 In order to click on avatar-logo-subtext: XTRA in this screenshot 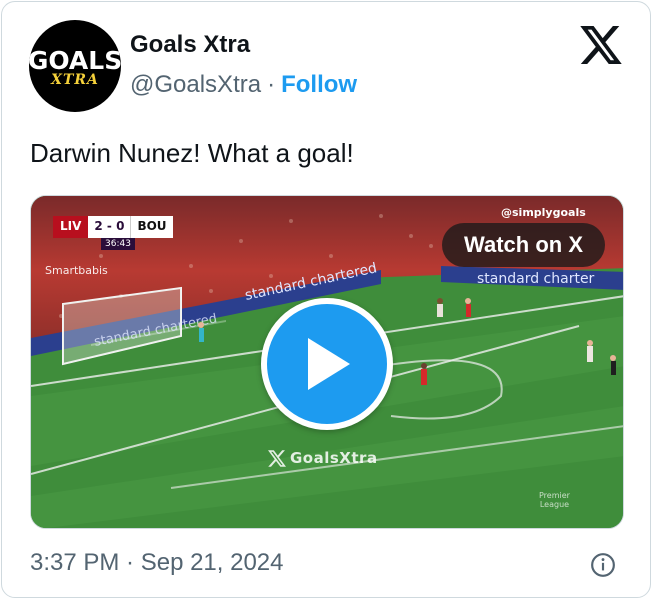, I will do `click(75, 79)`.